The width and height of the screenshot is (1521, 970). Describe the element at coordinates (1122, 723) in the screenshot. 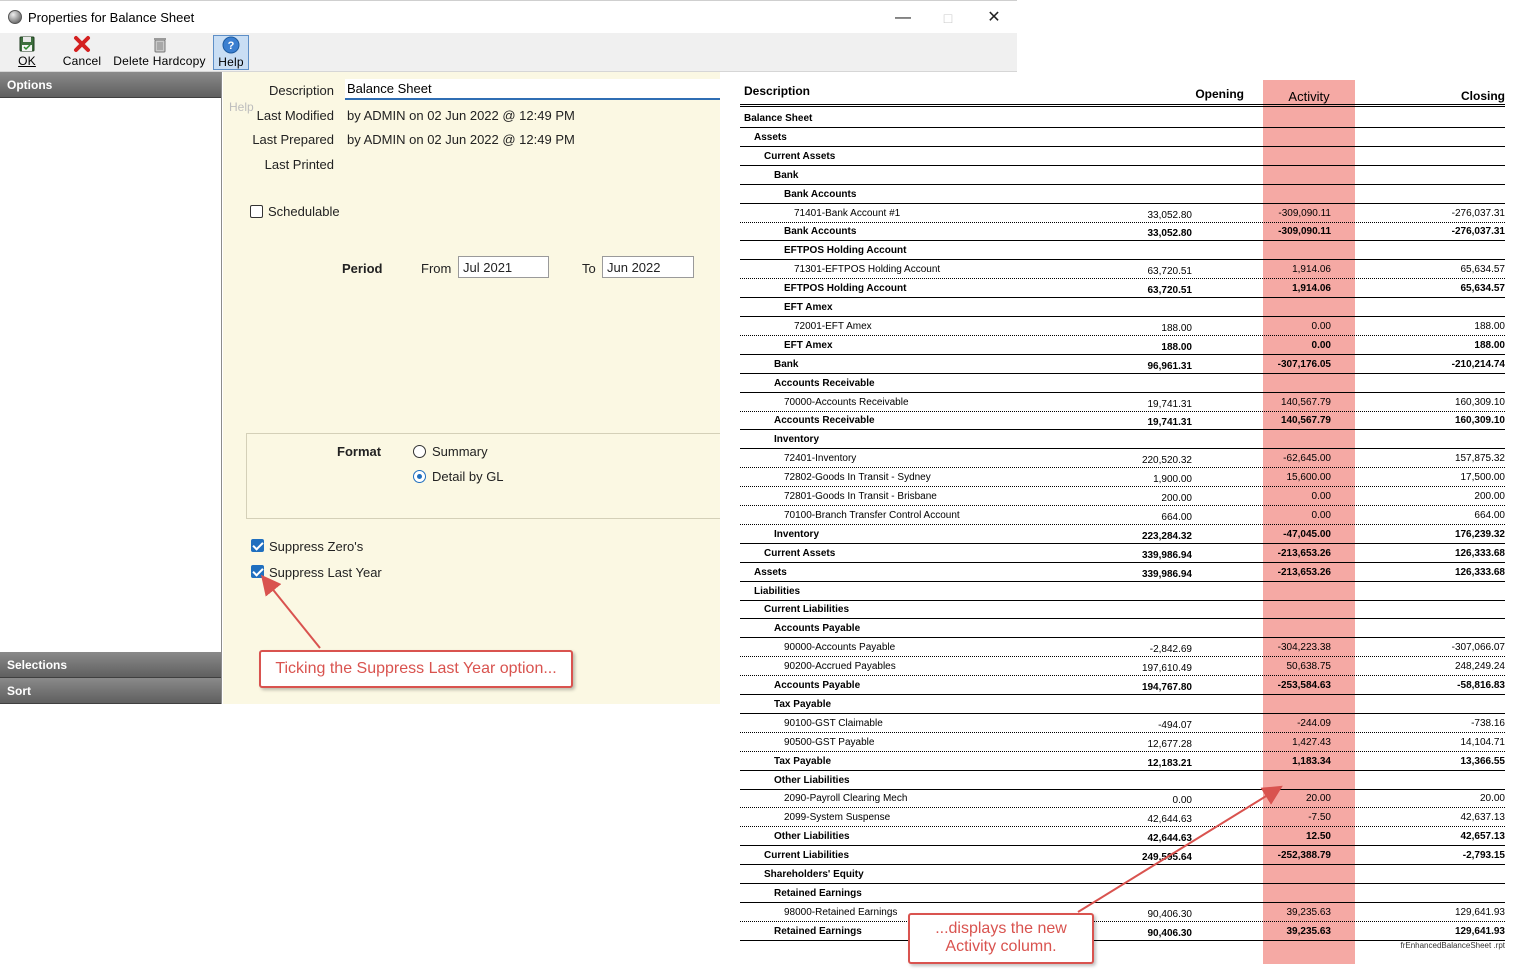

I see `report-row: 90100-GST Claimable -494.07 -244.09 -738.16` at that location.